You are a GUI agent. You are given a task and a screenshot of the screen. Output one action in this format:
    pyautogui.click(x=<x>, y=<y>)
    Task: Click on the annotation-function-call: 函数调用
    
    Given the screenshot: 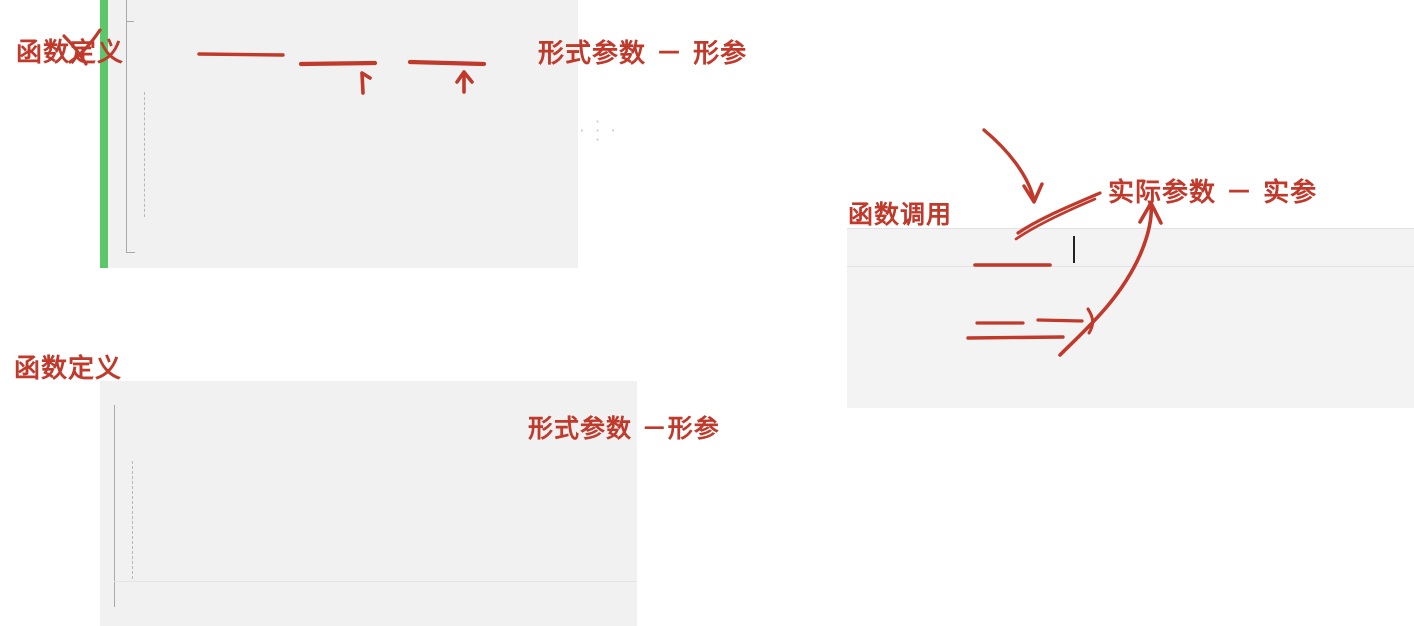 What is the action you would take?
    pyautogui.click(x=900, y=214)
    